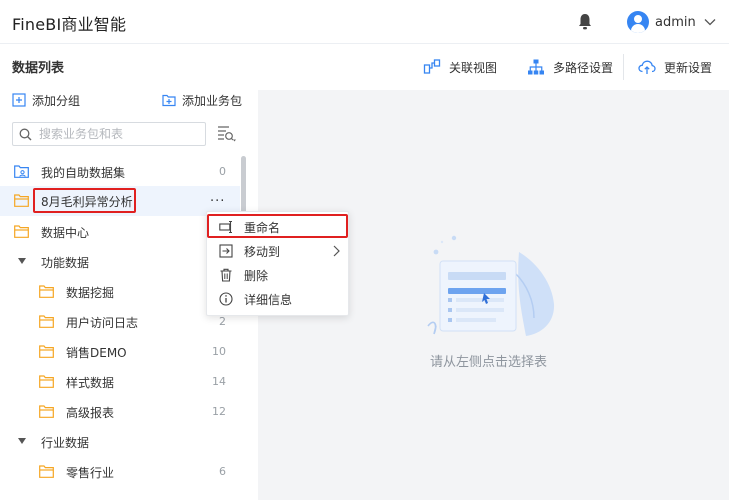  I want to click on empty-state-illustration, so click(491, 285).